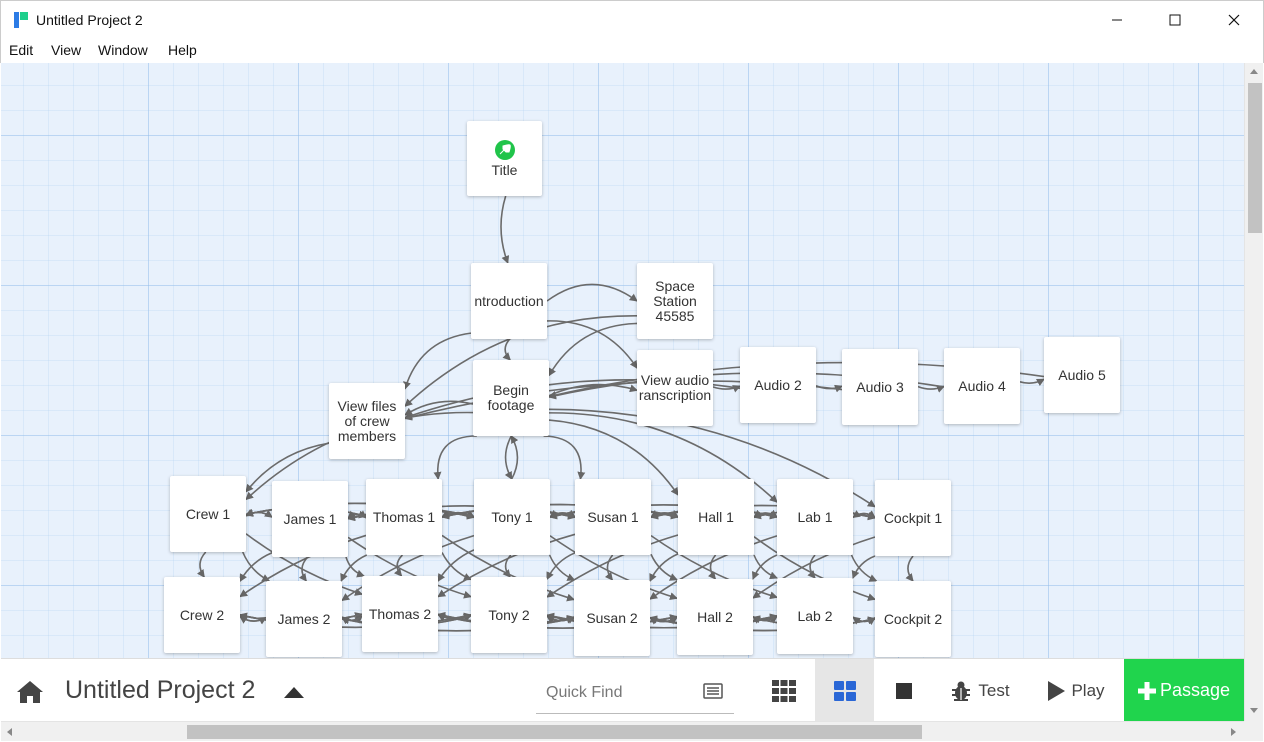  Describe the element at coordinates (294, 692) in the screenshot. I see `caret-up-icon` at that location.